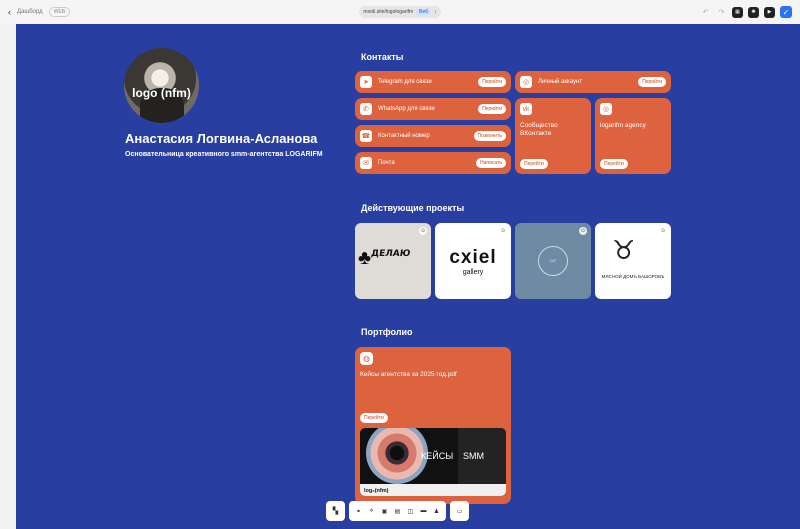  I want to click on phone-button: Позвонить, so click(489, 136).